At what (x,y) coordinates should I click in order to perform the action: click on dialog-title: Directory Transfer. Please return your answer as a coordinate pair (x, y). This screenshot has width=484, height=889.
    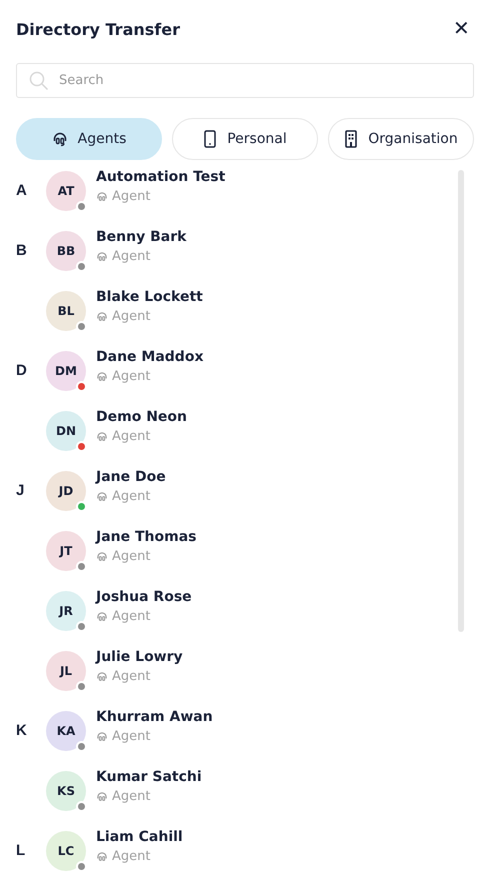
    Looking at the image, I should click on (98, 29).